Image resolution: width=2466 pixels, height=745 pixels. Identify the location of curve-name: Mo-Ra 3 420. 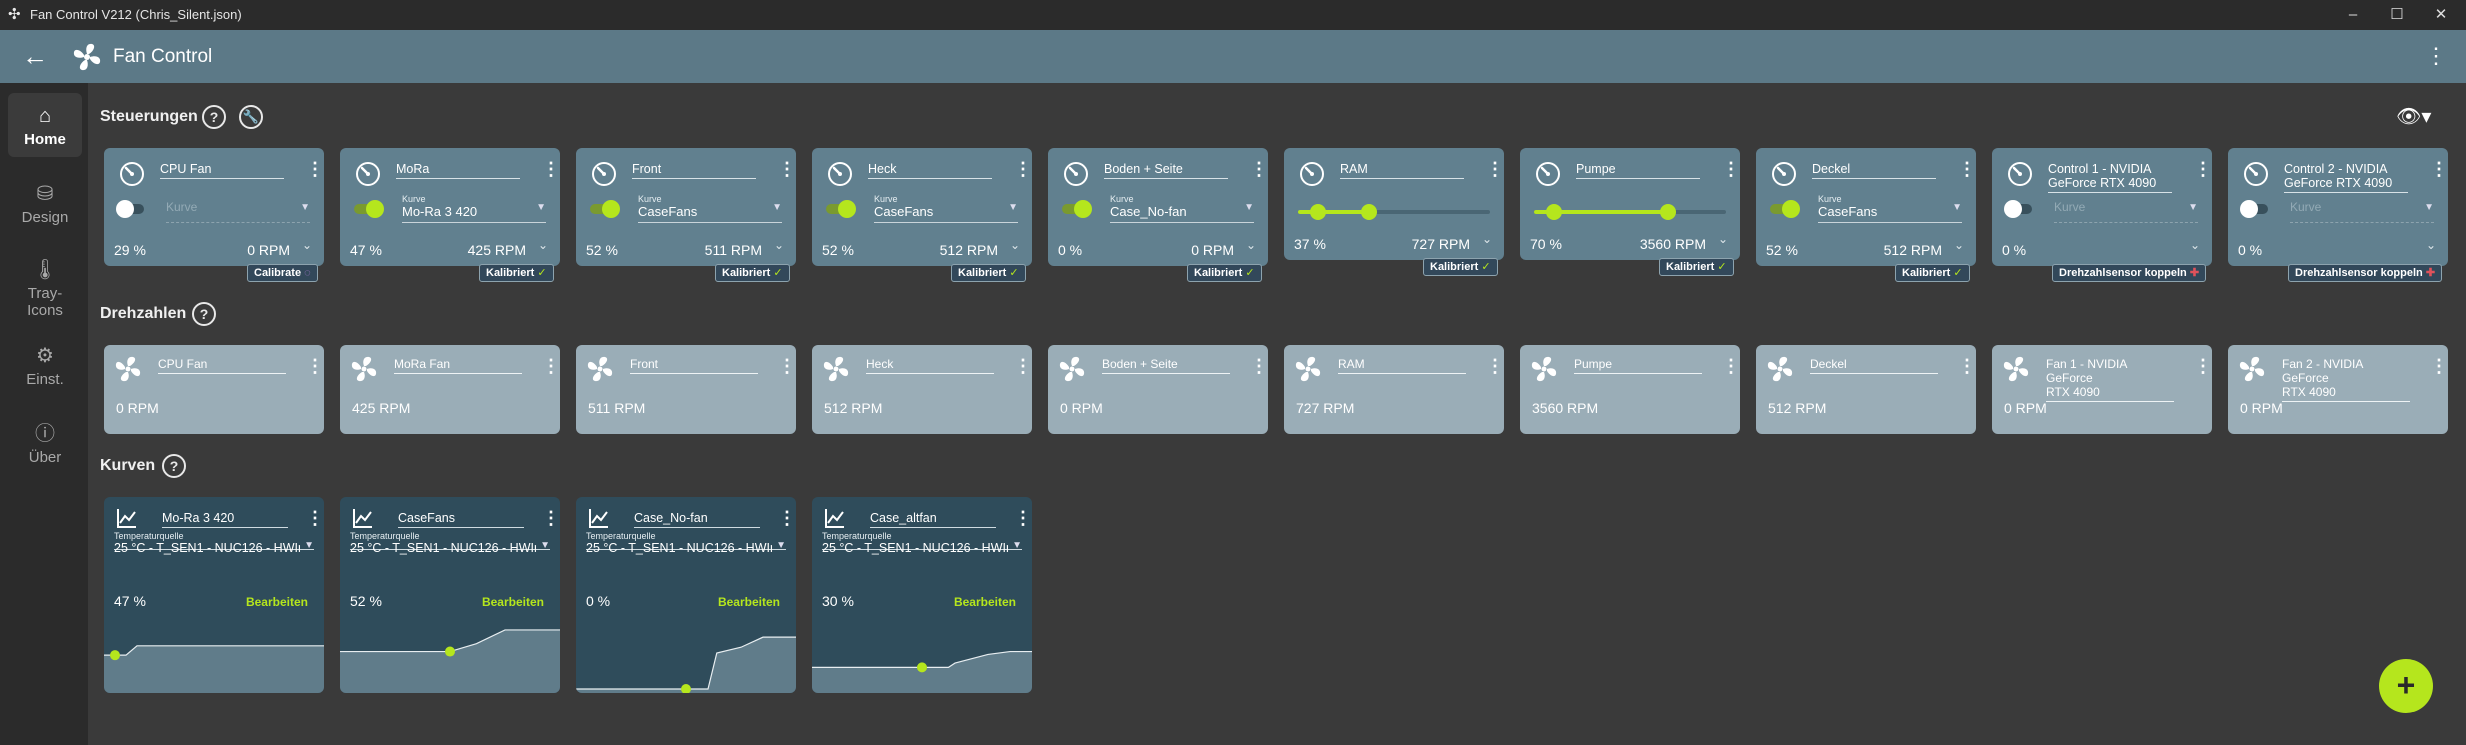
(225, 519).